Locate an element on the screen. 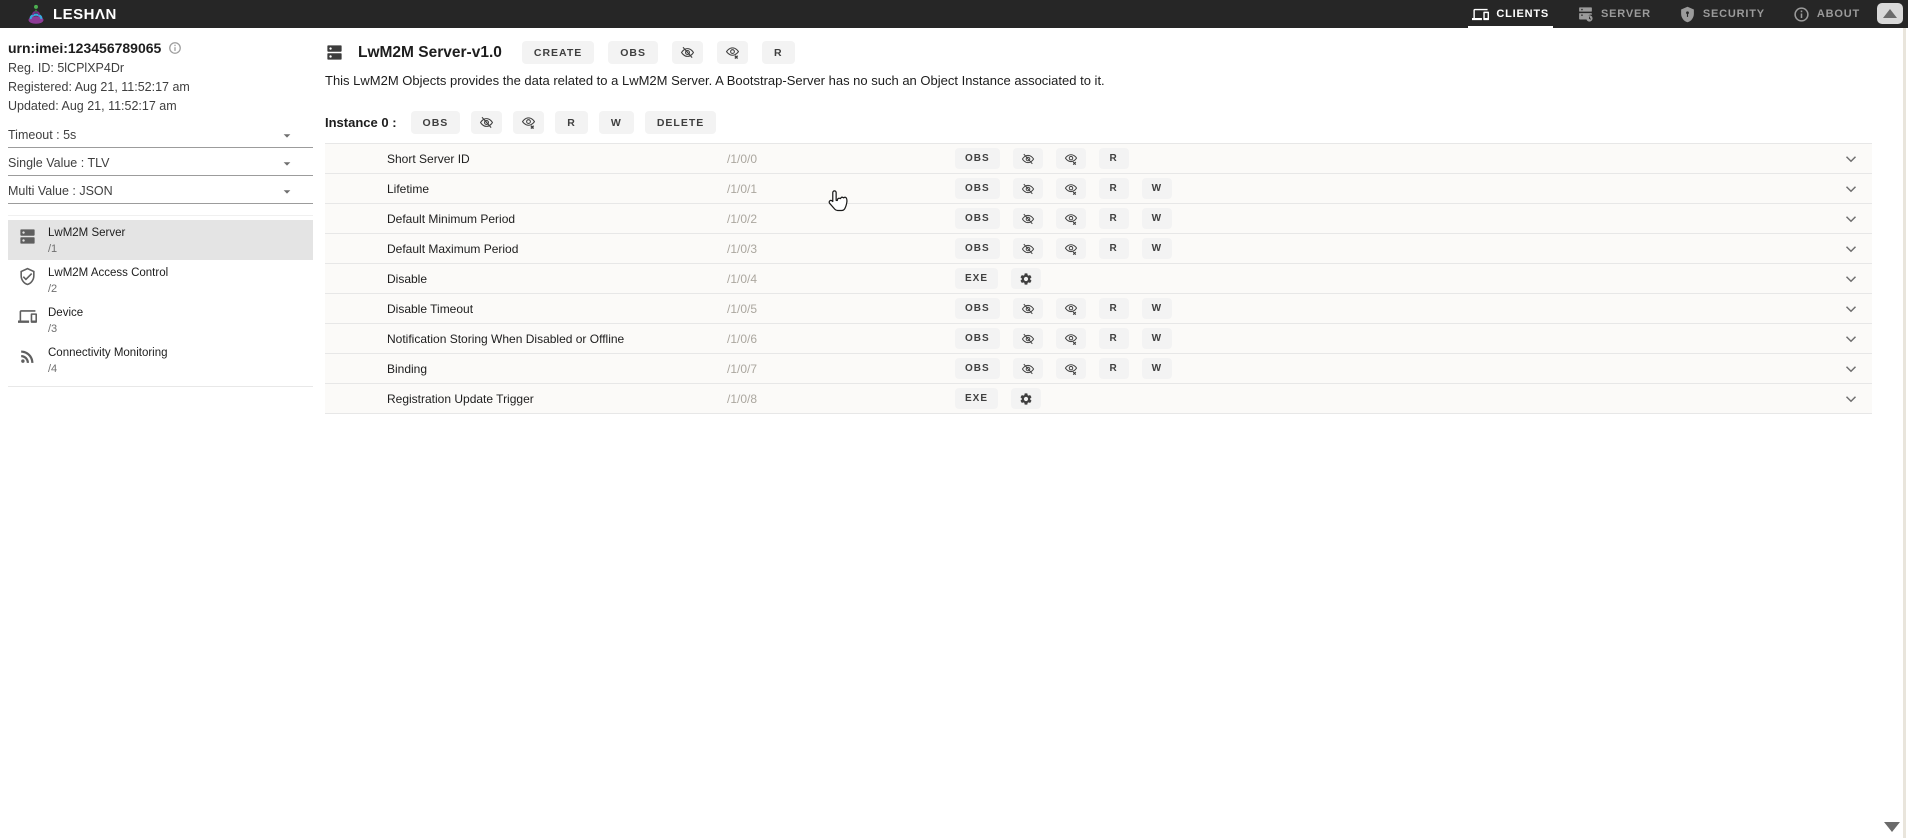 The image size is (1908, 838). create-button: CREATE is located at coordinates (558, 52).